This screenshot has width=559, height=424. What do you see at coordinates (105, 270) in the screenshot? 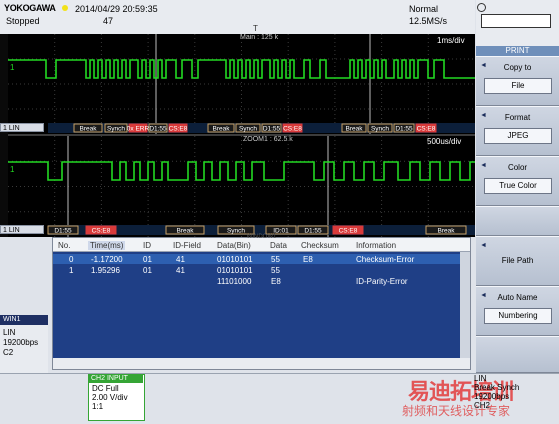
I see `cell-time: 1.95296` at bounding box center [105, 270].